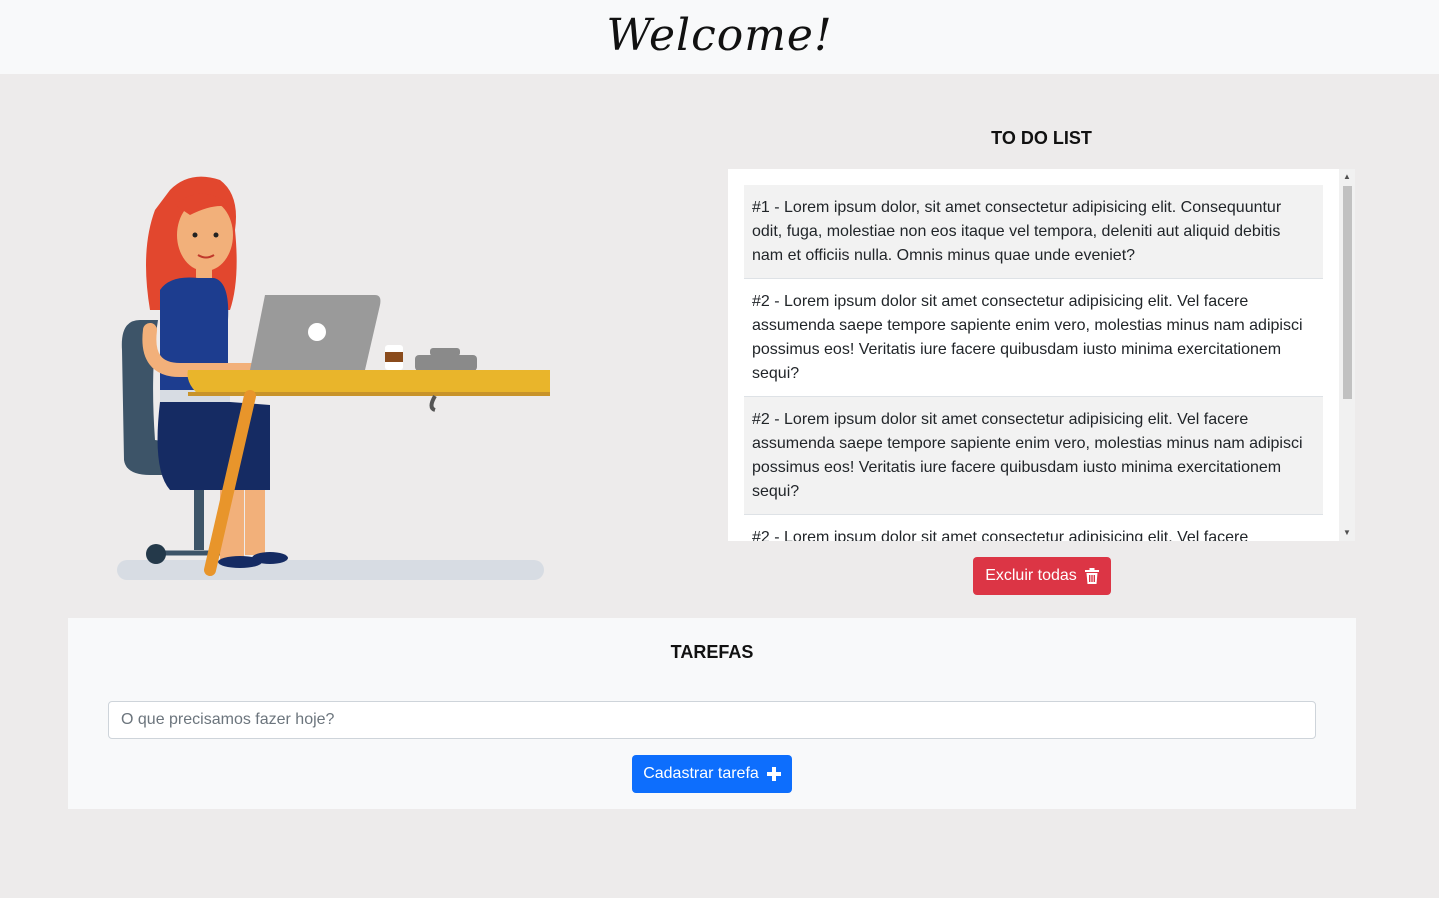 Image resolution: width=1439 pixels, height=898 pixels. Describe the element at coordinates (712, 652) in the screenshot. I see `tasks-title: TAREFAS` at that location.